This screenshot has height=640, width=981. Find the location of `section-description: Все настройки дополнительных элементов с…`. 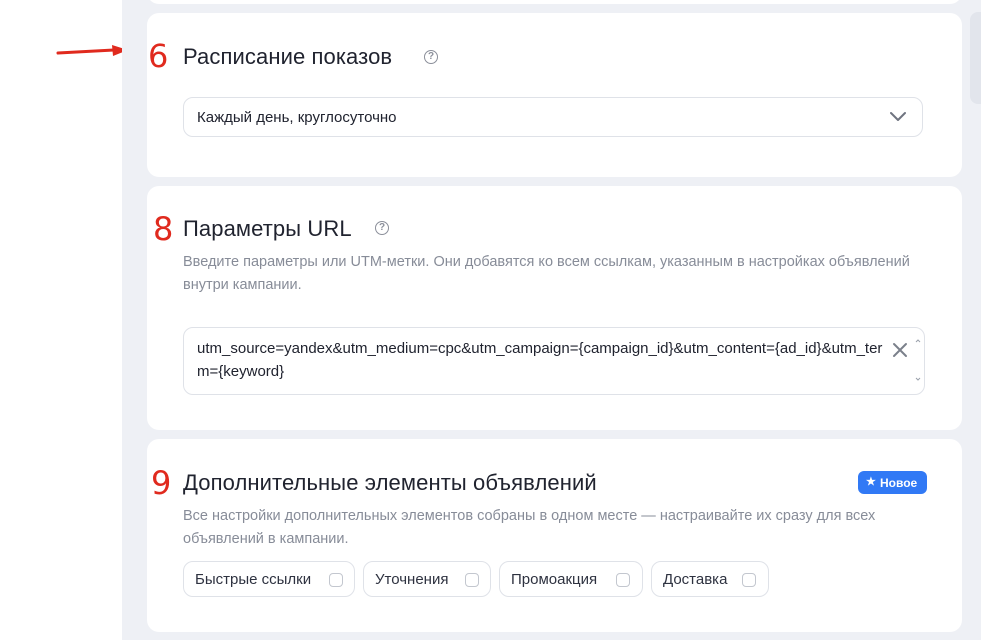

section-description: Все настройки дополнительных элементов с… is located at coordinates (529, 527).